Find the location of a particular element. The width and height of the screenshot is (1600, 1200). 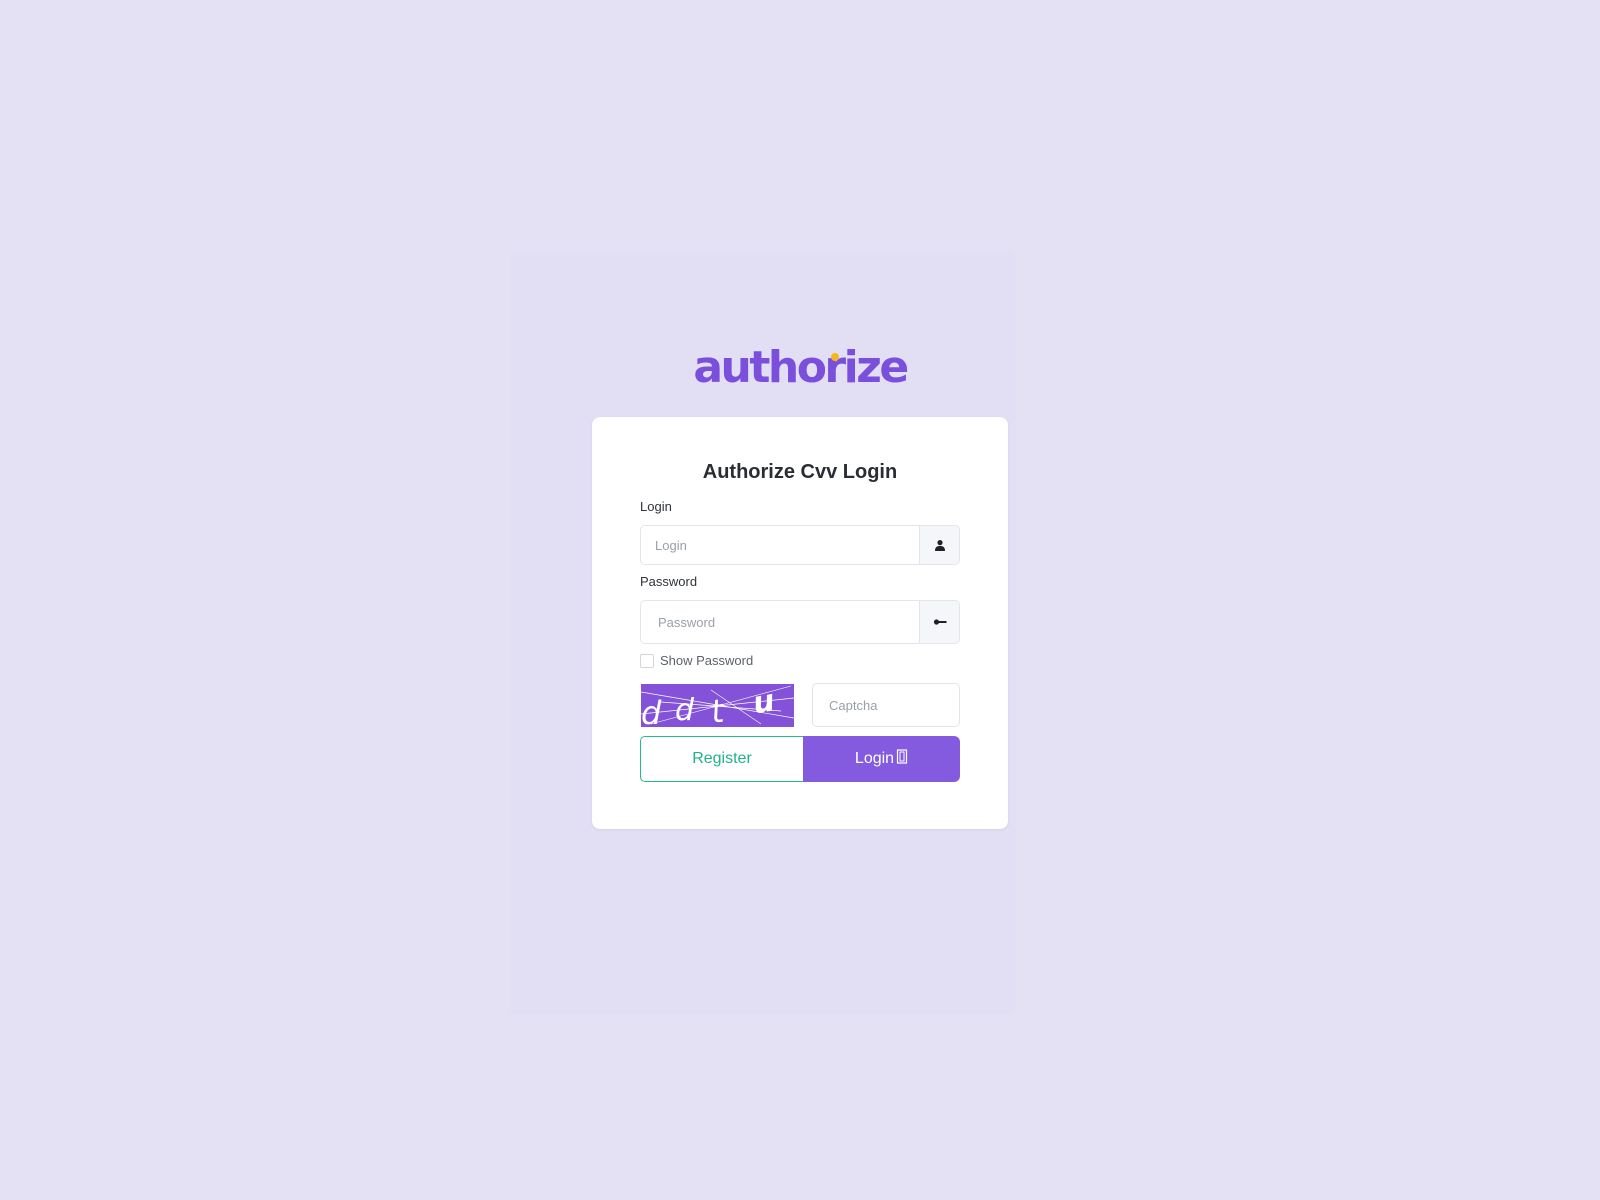

login-input is located at coordinates (780, 545).